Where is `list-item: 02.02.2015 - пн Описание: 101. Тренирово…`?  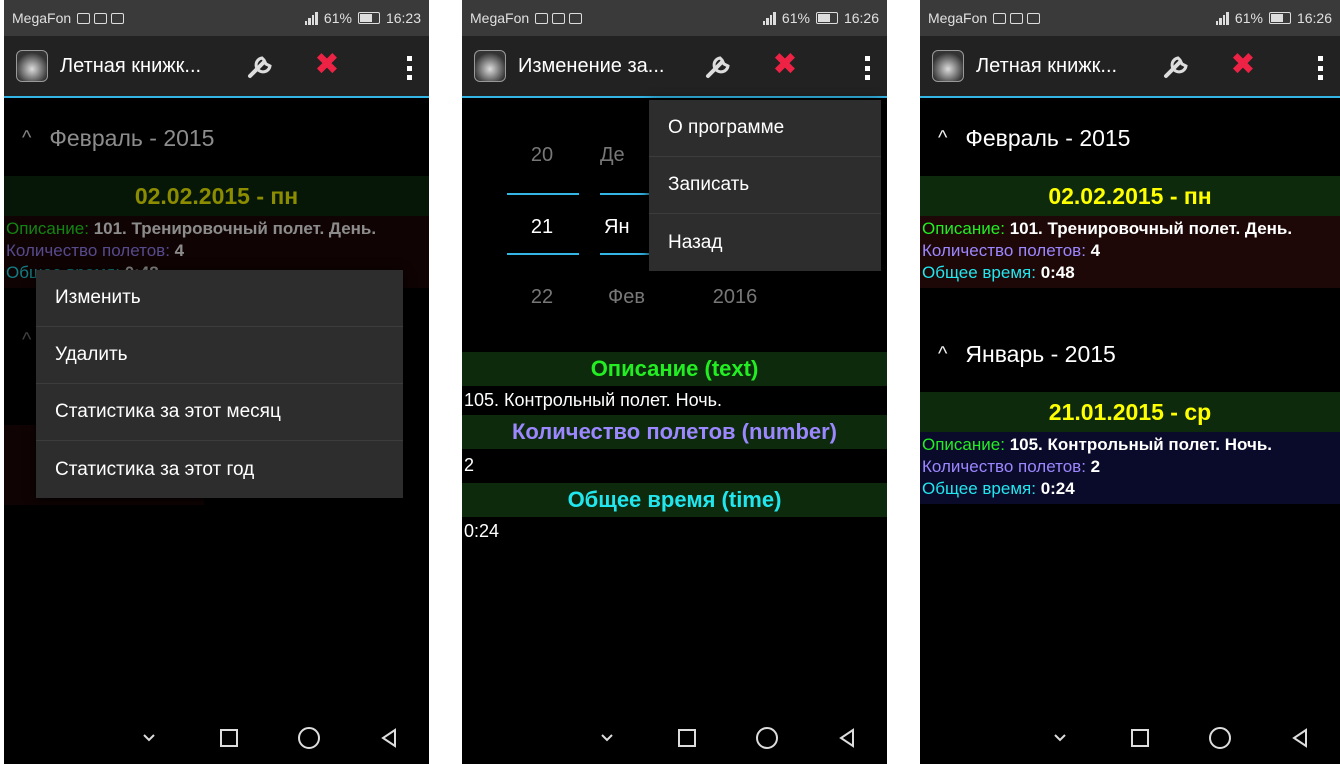 list-item: 02.02.2015 - пн Описание: 101. Тренирово… is located at coordinates (1130, 232).